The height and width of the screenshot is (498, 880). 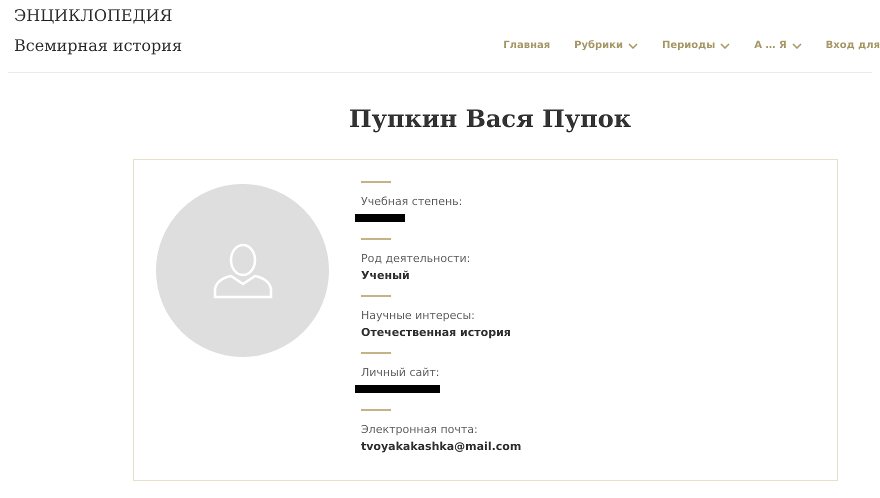 What do you see at coordinates (778, 45) in the screenshot?
I see `nav-link: А … Я` at bounding box center [778, 45].